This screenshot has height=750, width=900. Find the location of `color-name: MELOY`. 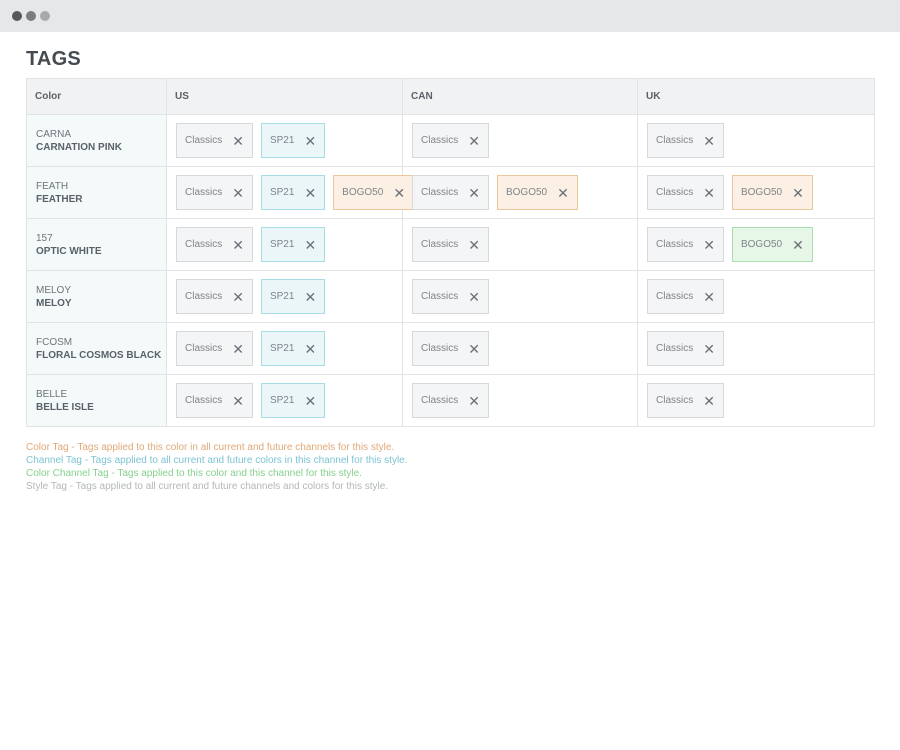

color-name: MELOY is located at coordinates (54, 303).